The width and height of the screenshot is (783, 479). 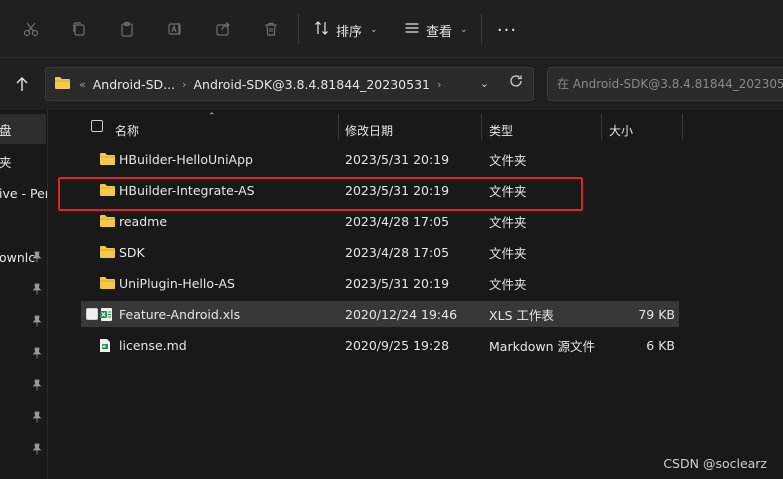 I want to click on overflow-chevron-icon: «, so click(x=82, y=84).